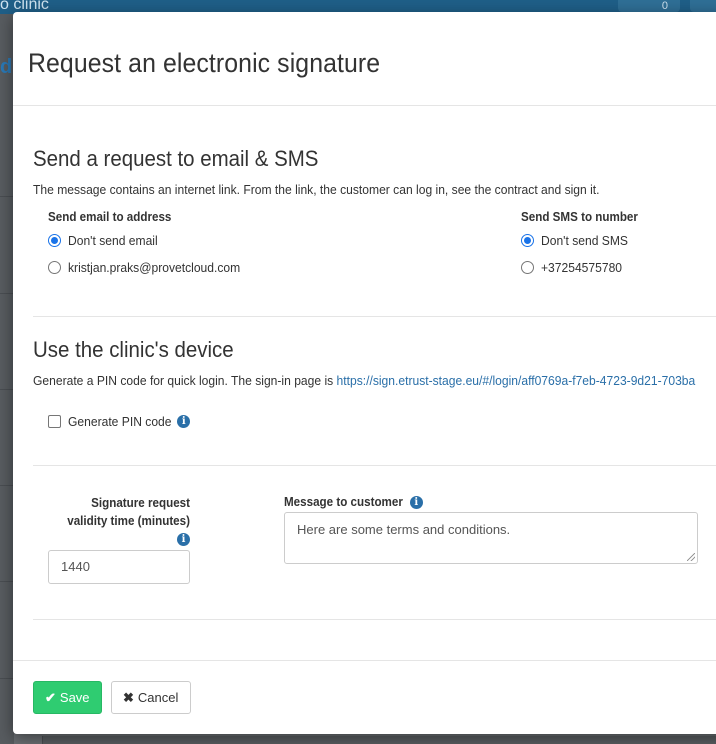  What do you see at coordinates (379, 740) in the screenshot?
I see `background-content` at bounding box center [379, 740].